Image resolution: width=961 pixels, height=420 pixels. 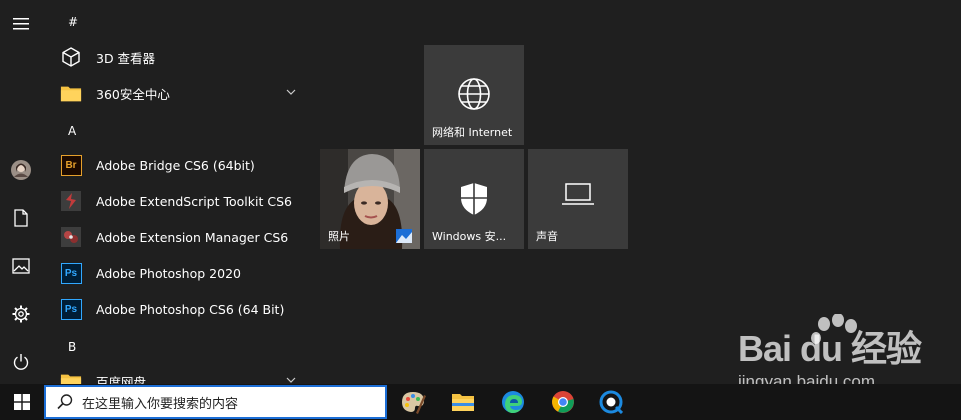 I want to click on hamburger-icon, so click(x=21, y=24).